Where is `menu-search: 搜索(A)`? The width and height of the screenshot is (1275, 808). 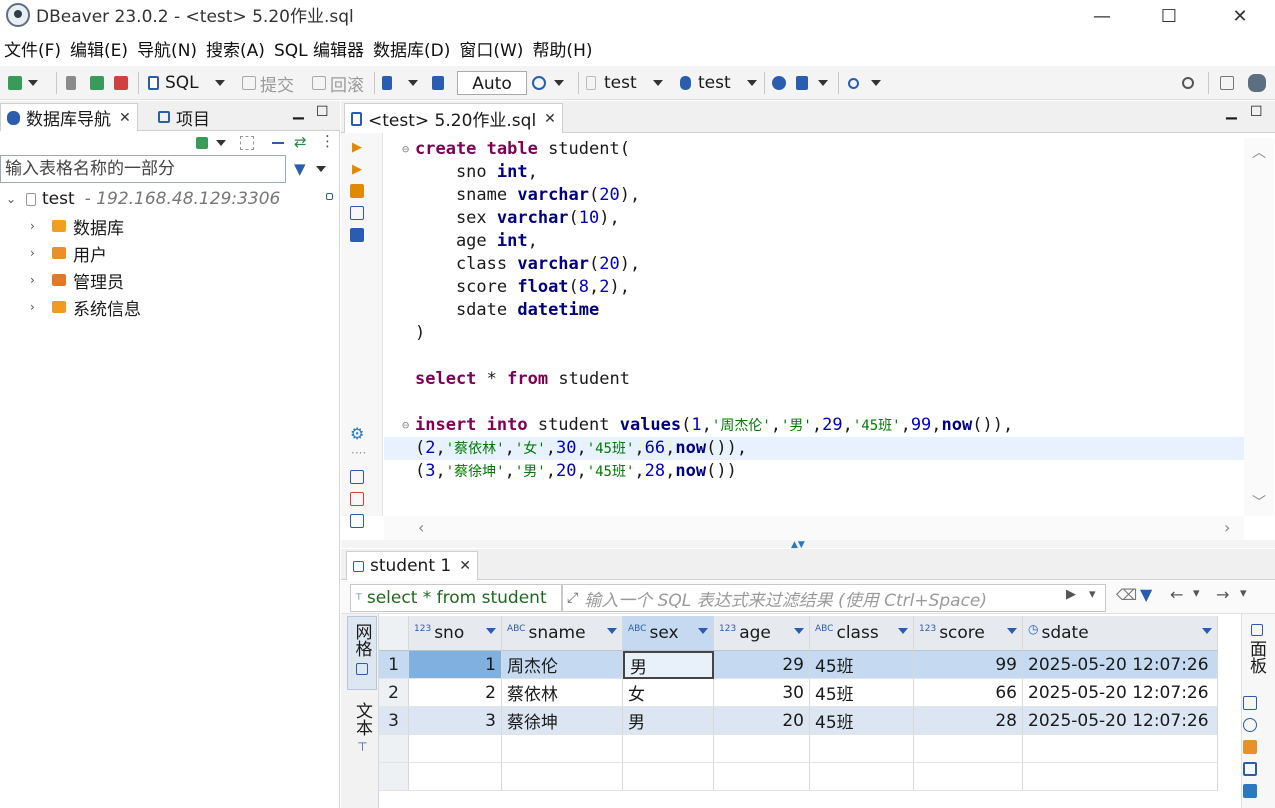 menu-search: 搜索(A) is located at coordinates (236, 48).